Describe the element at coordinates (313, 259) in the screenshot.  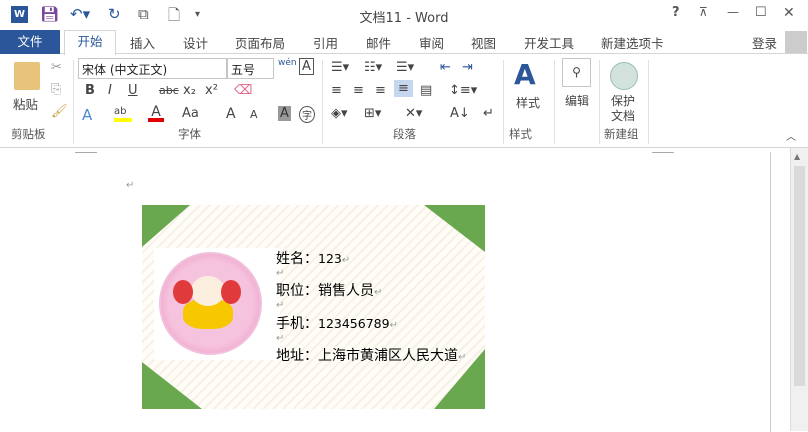
I see `card-line-name: 姓名：123↵` at that location.